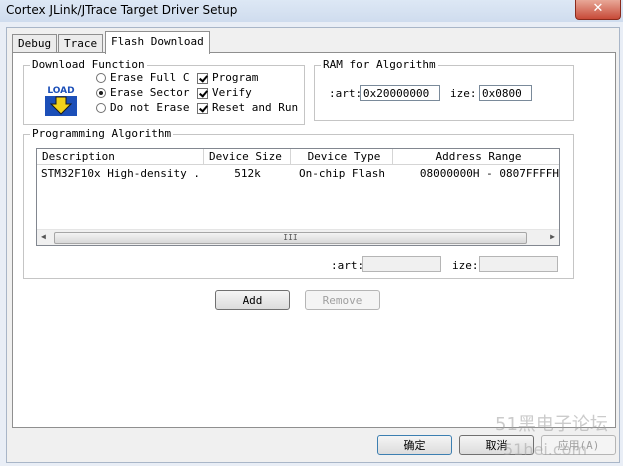 Image resolution: width=623 pixels, height=466 pixels. Describe the element at coordinates (43, 236) in the screenshot. I see `scroll-left-icon: ◀` at that location.